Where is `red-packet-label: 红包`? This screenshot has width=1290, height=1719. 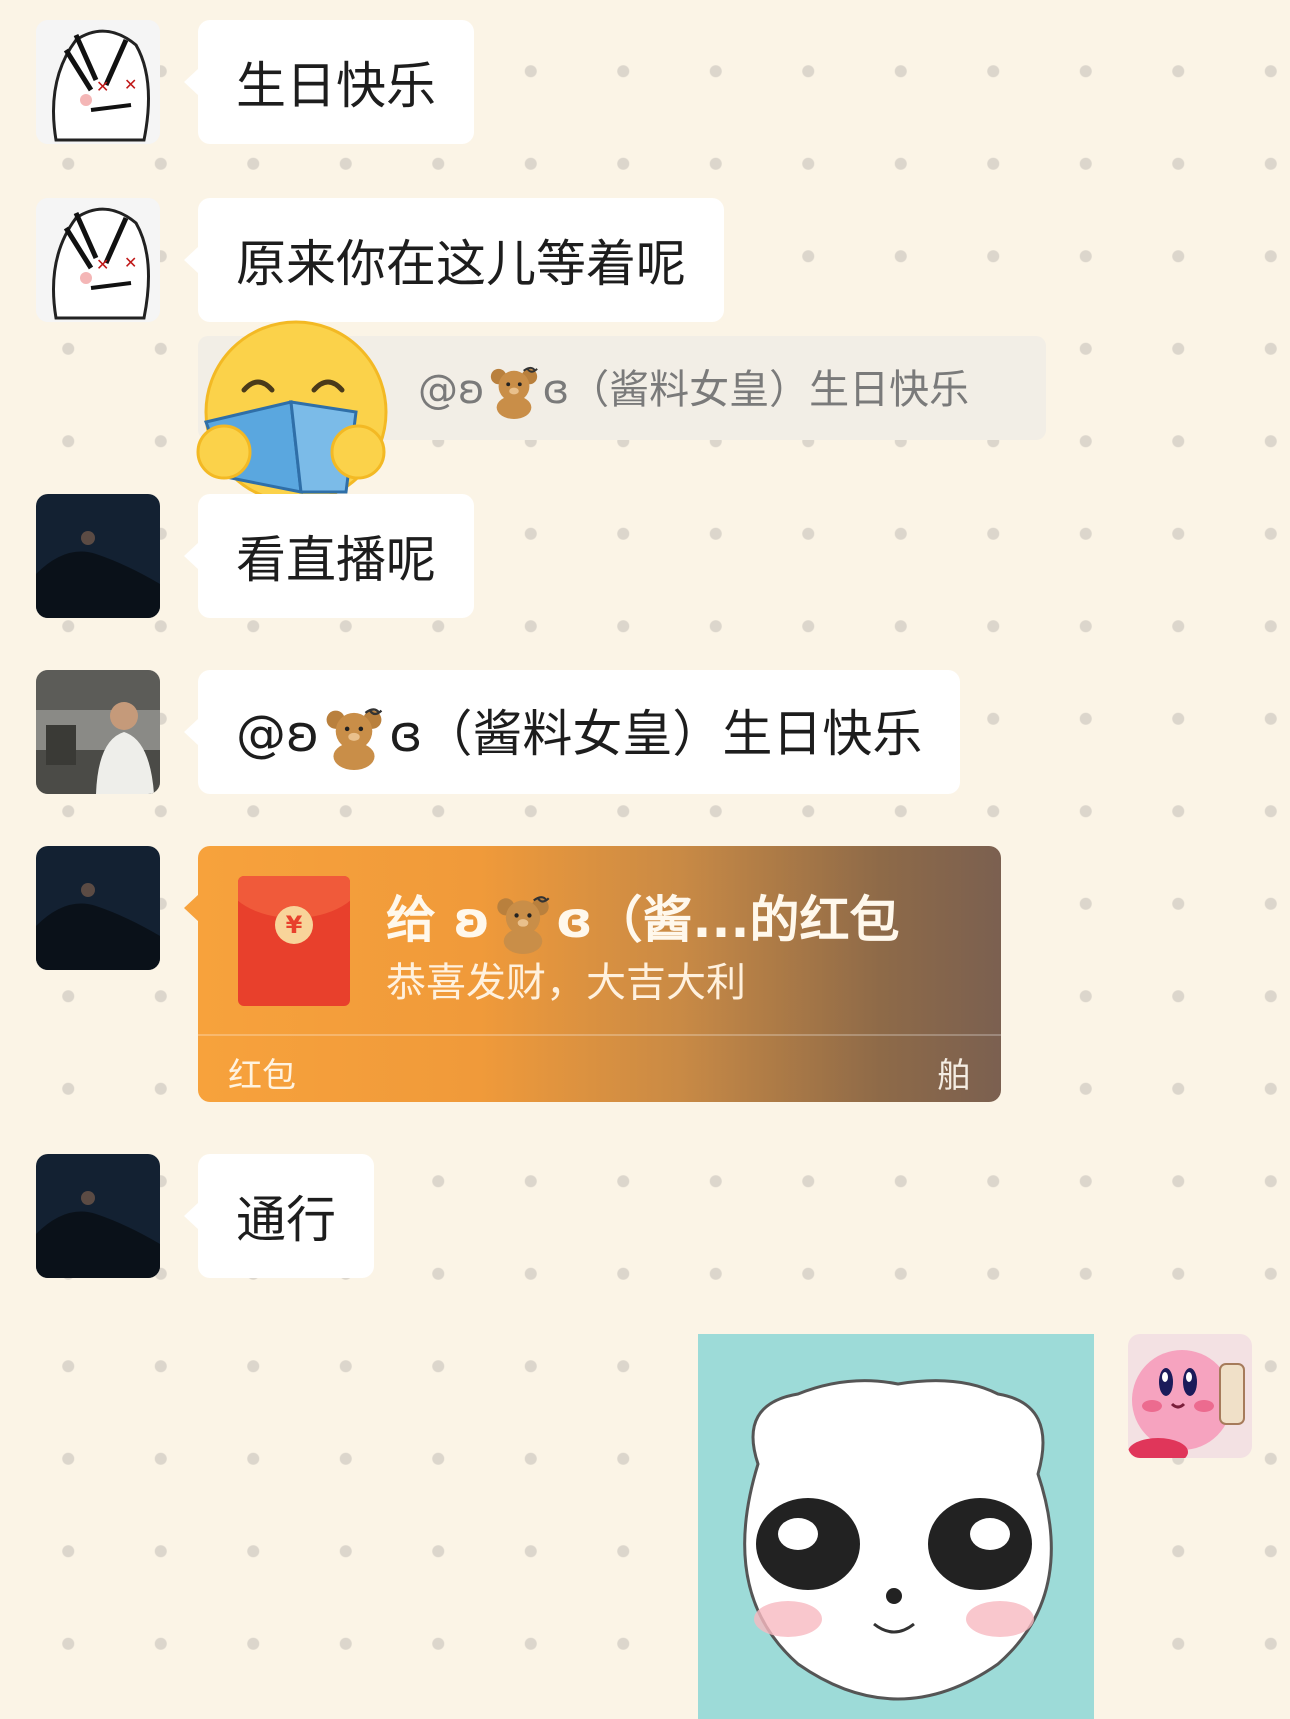
red-packet-label: 红包 is located at coordinates (262, 1076).